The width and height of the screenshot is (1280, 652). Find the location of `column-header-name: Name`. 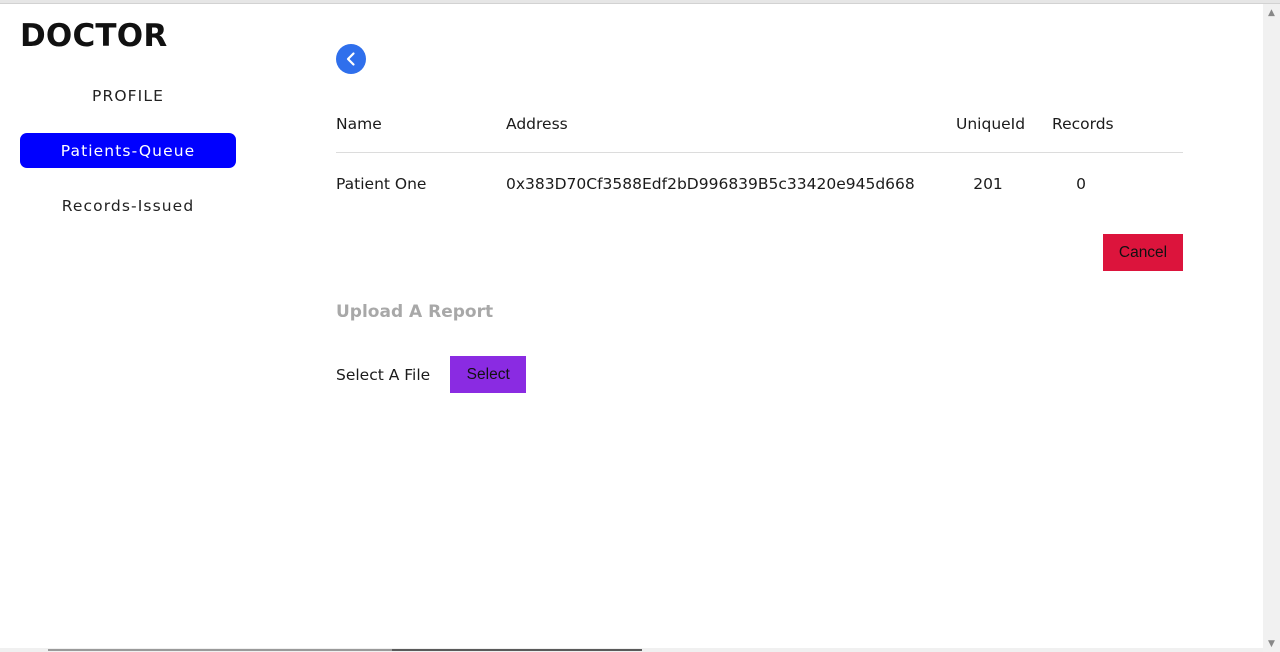

column-header-name: Name is located at coordinates (359, 124).